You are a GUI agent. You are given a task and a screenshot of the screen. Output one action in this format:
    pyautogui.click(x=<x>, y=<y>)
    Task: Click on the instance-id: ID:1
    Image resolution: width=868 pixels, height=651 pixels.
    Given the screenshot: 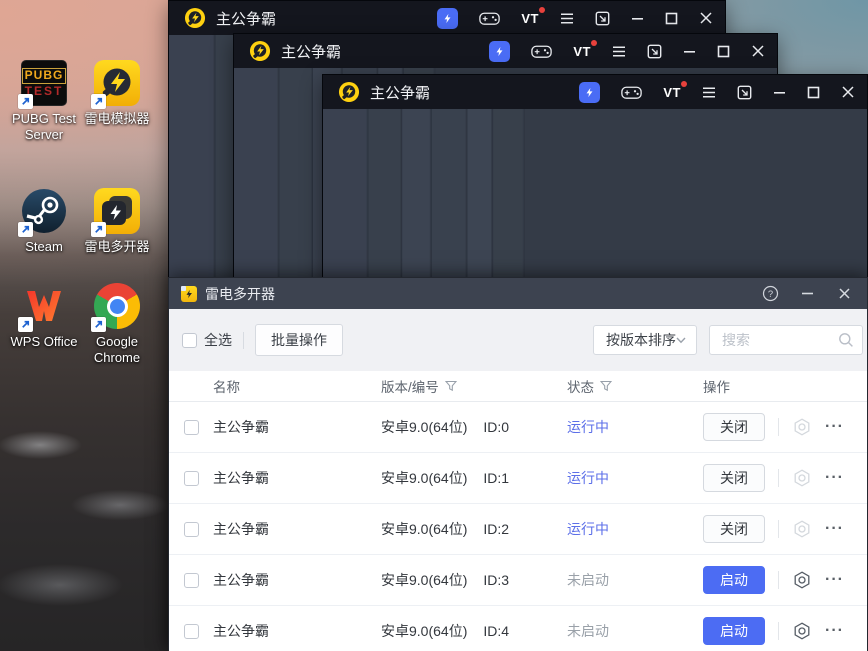 What is the action you would take?
    pyautogui.click(x=496, y=478)
    